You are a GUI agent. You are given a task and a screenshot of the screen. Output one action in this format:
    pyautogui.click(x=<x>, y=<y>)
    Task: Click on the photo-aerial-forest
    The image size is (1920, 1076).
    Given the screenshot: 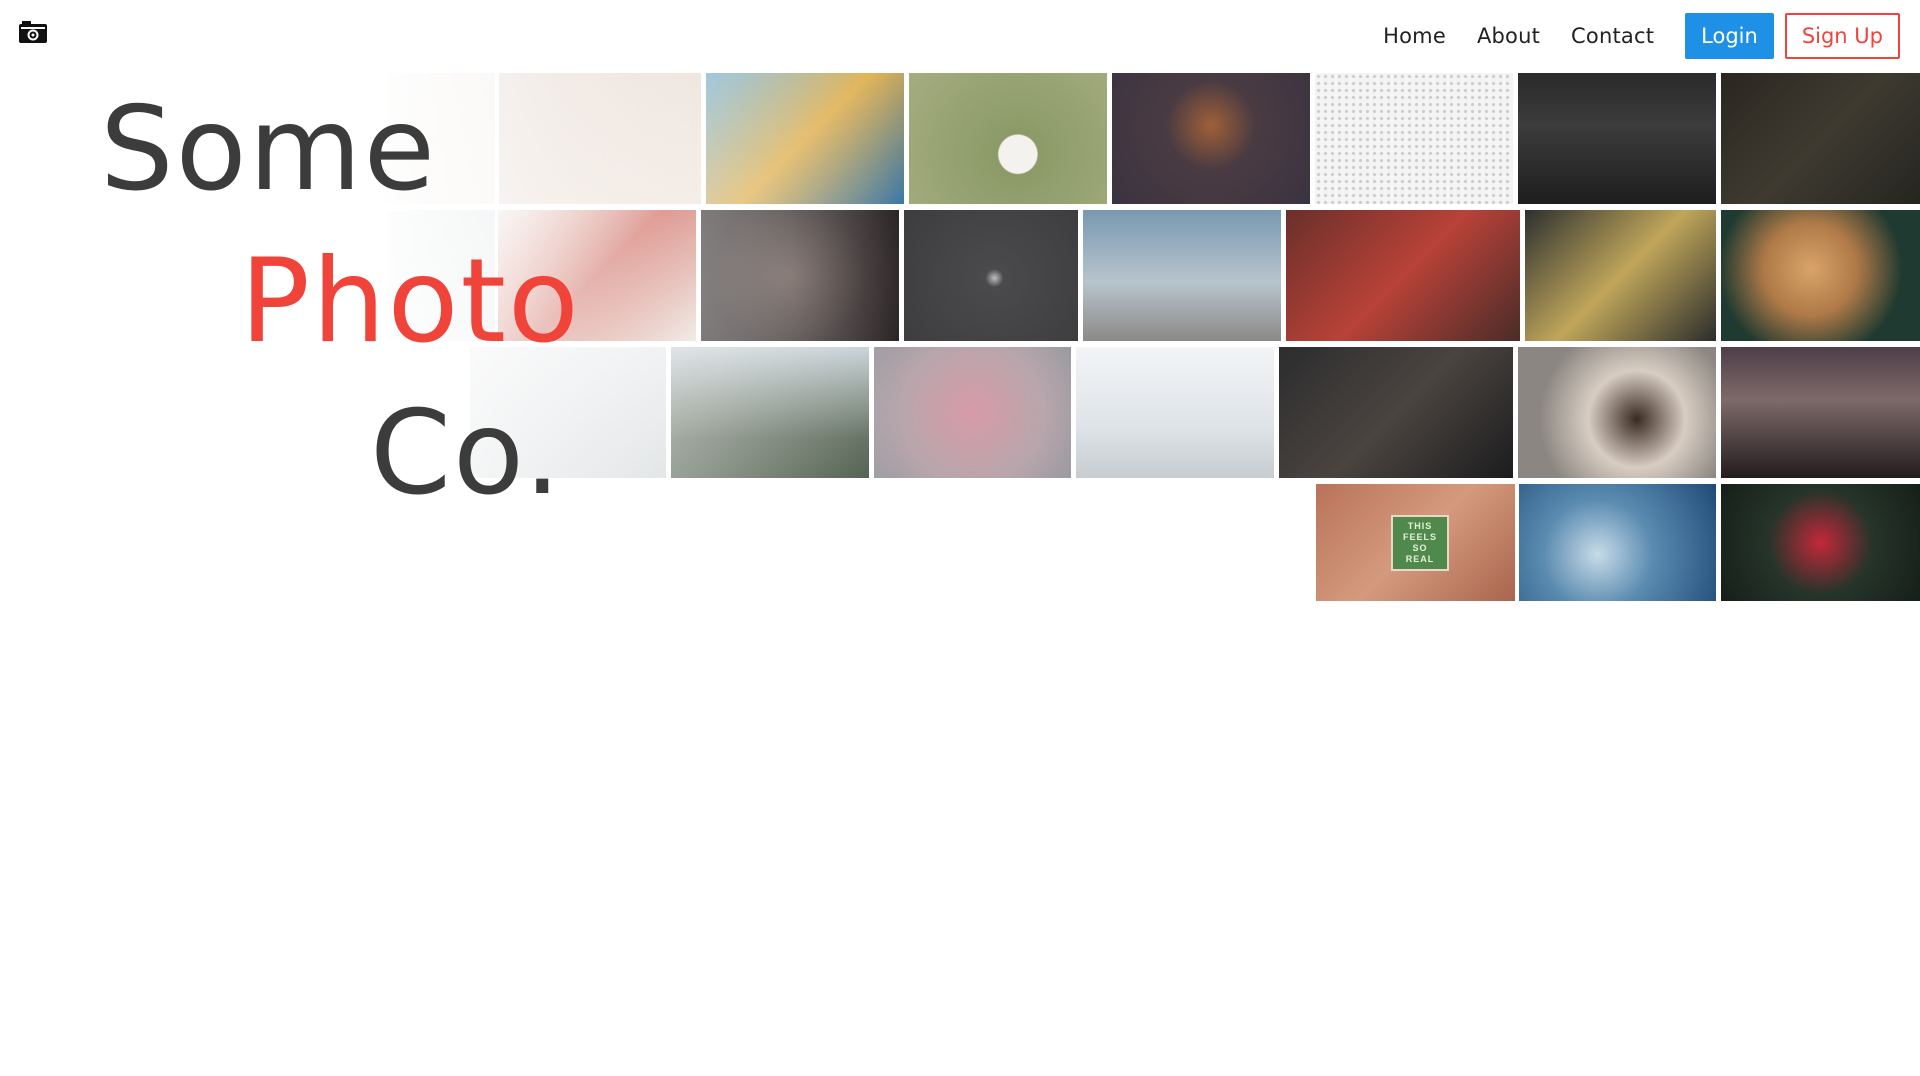 What is the action you would take?
    pyautogui.click(x=1820, y=138)
    